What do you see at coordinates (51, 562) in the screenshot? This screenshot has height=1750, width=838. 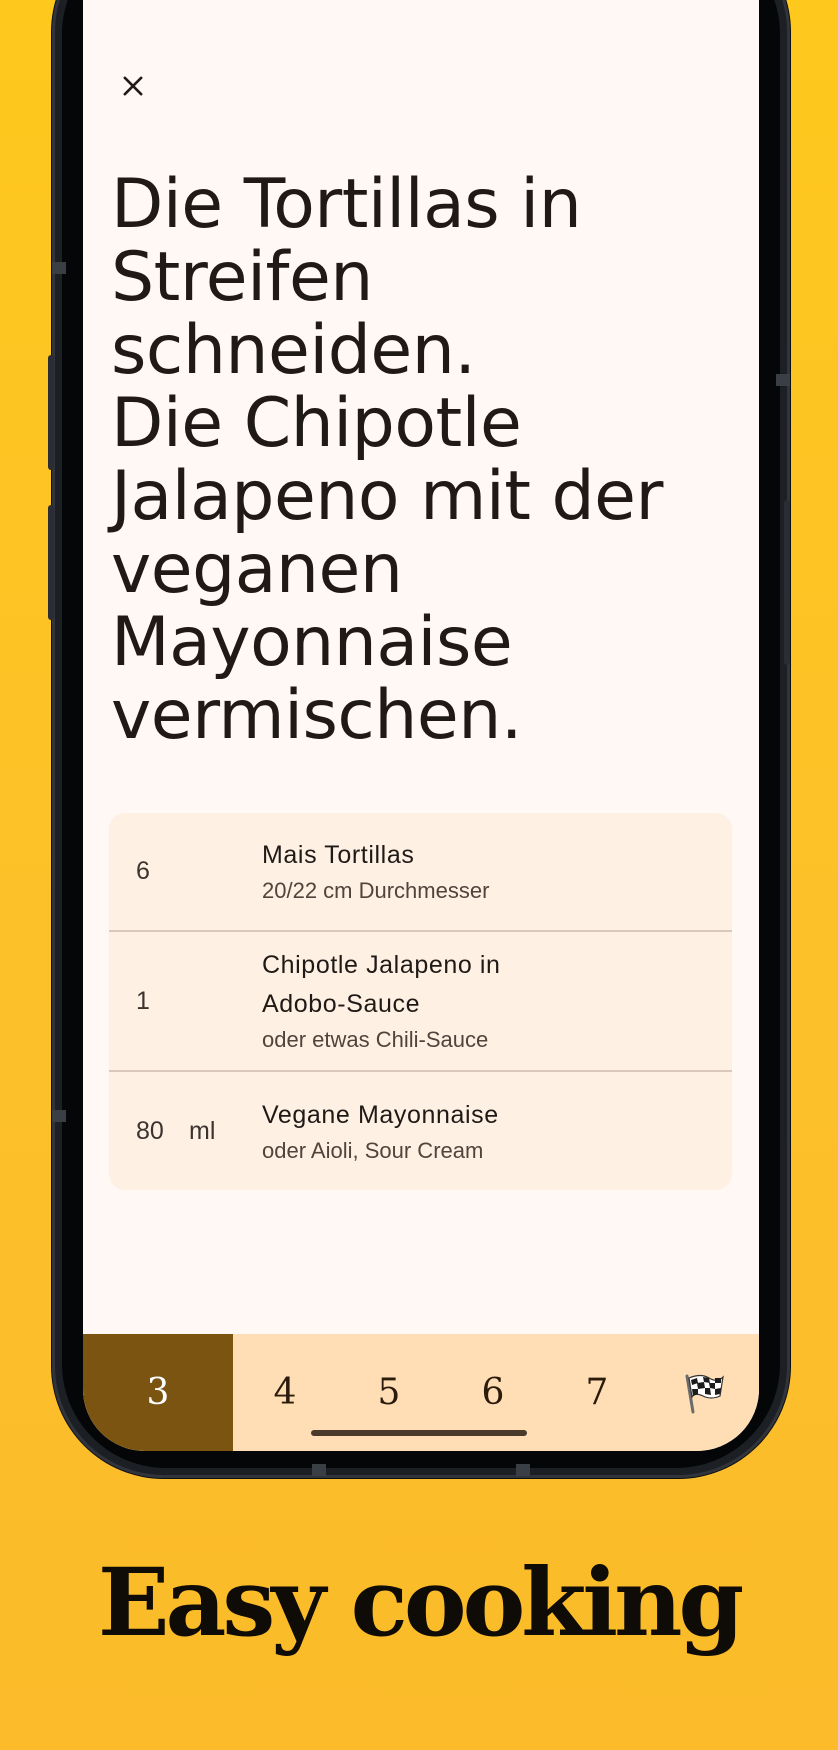 I see `volume-down-button` at bounding box center [51, 562].